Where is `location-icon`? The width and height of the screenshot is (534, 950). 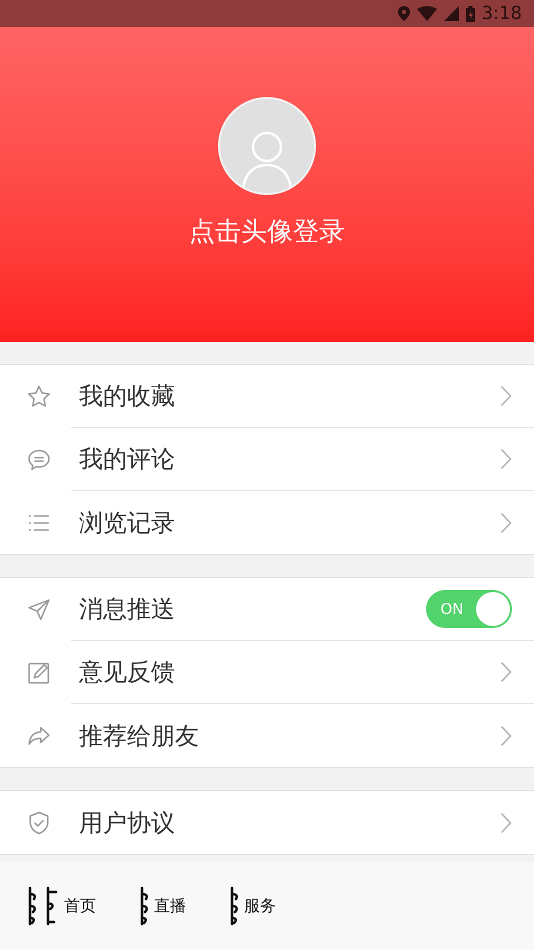 location-icon is located at coordinates (404, 13).